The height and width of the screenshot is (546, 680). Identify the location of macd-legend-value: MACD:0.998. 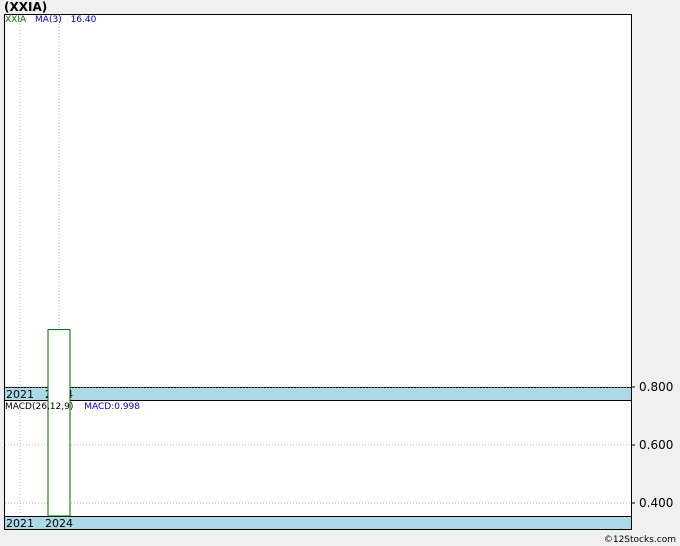
(112, 407).